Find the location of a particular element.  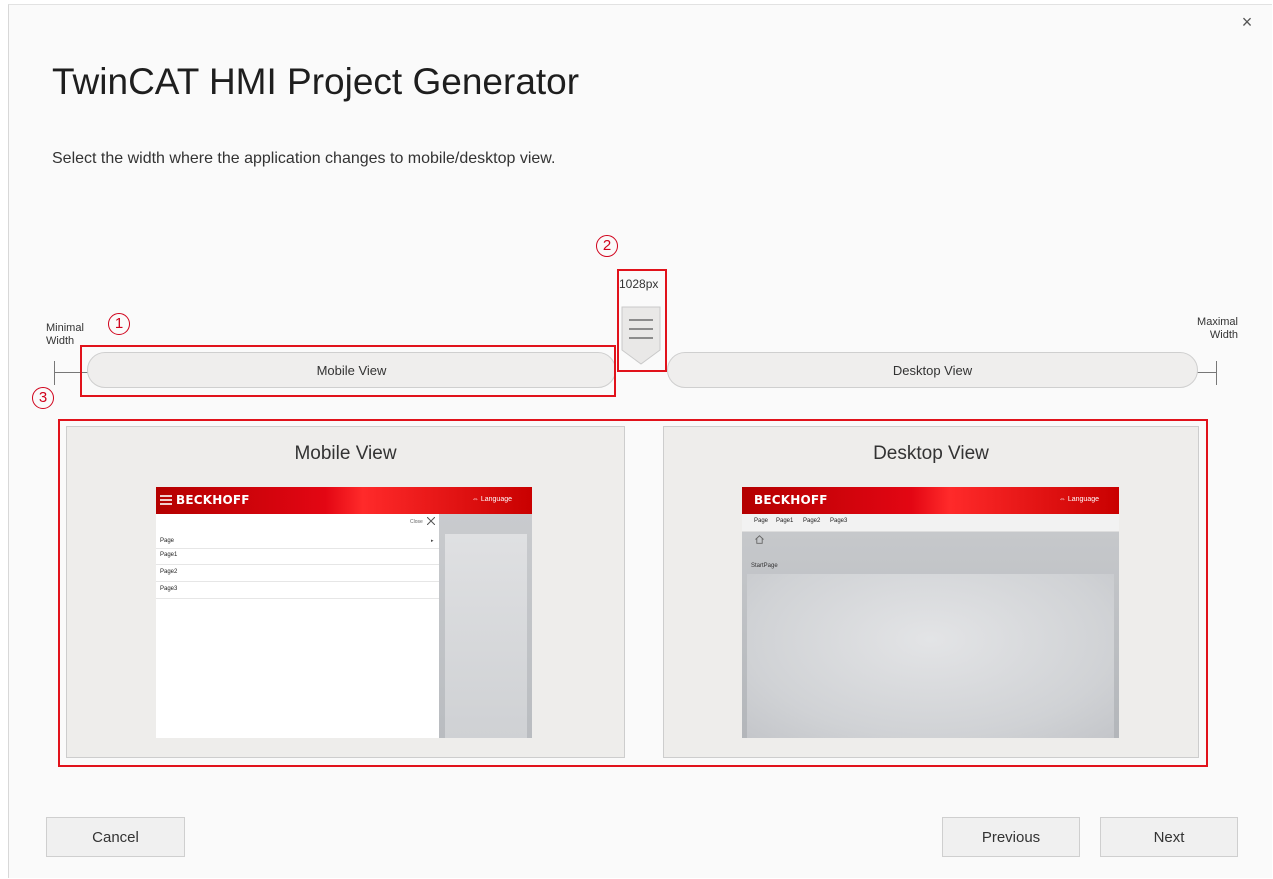

start-page-label: StartPage is located at coordinates (764, 566).